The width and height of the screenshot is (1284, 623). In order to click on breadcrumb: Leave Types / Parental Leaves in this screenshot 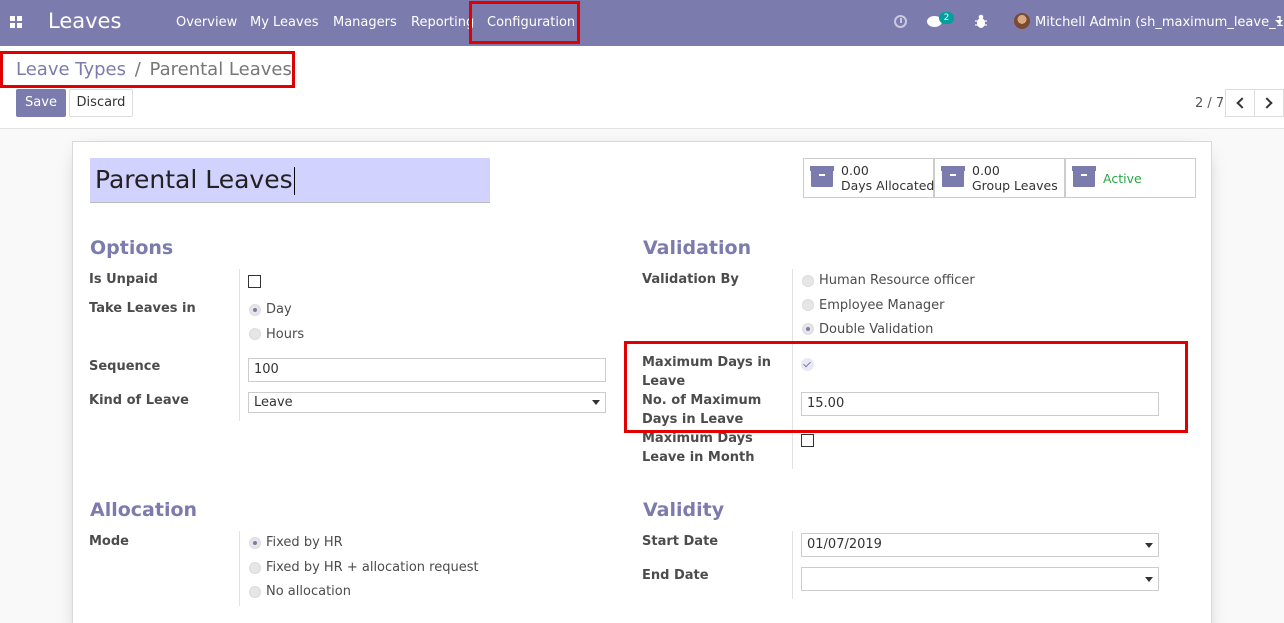, I will do `click(154, 69)`.